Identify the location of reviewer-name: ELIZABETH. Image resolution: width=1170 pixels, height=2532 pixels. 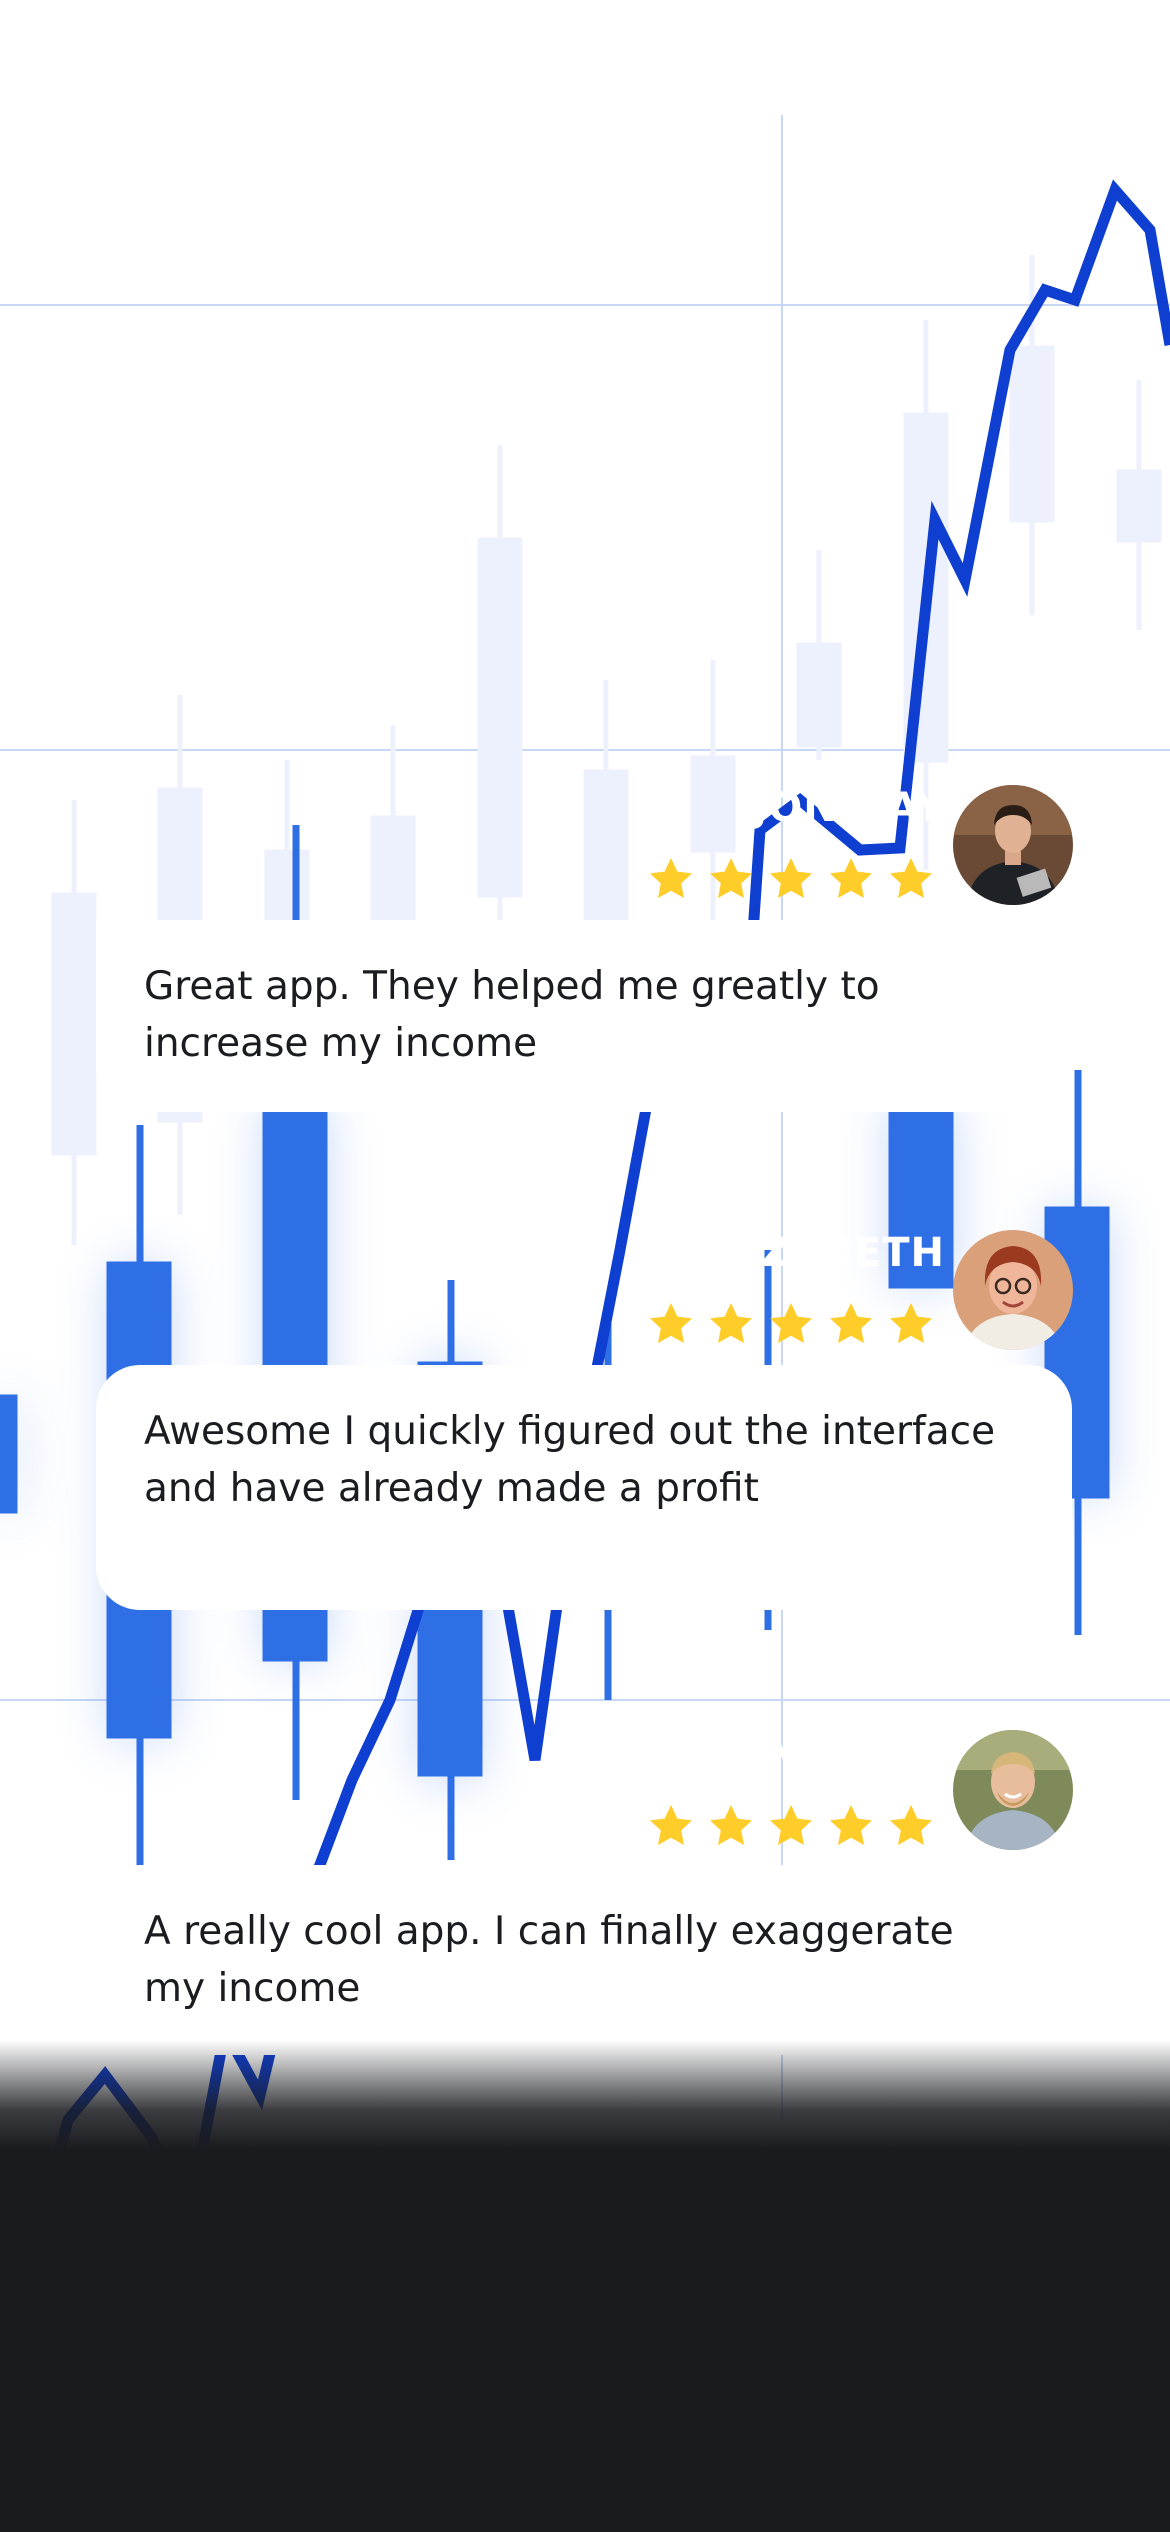
(817, 1253).